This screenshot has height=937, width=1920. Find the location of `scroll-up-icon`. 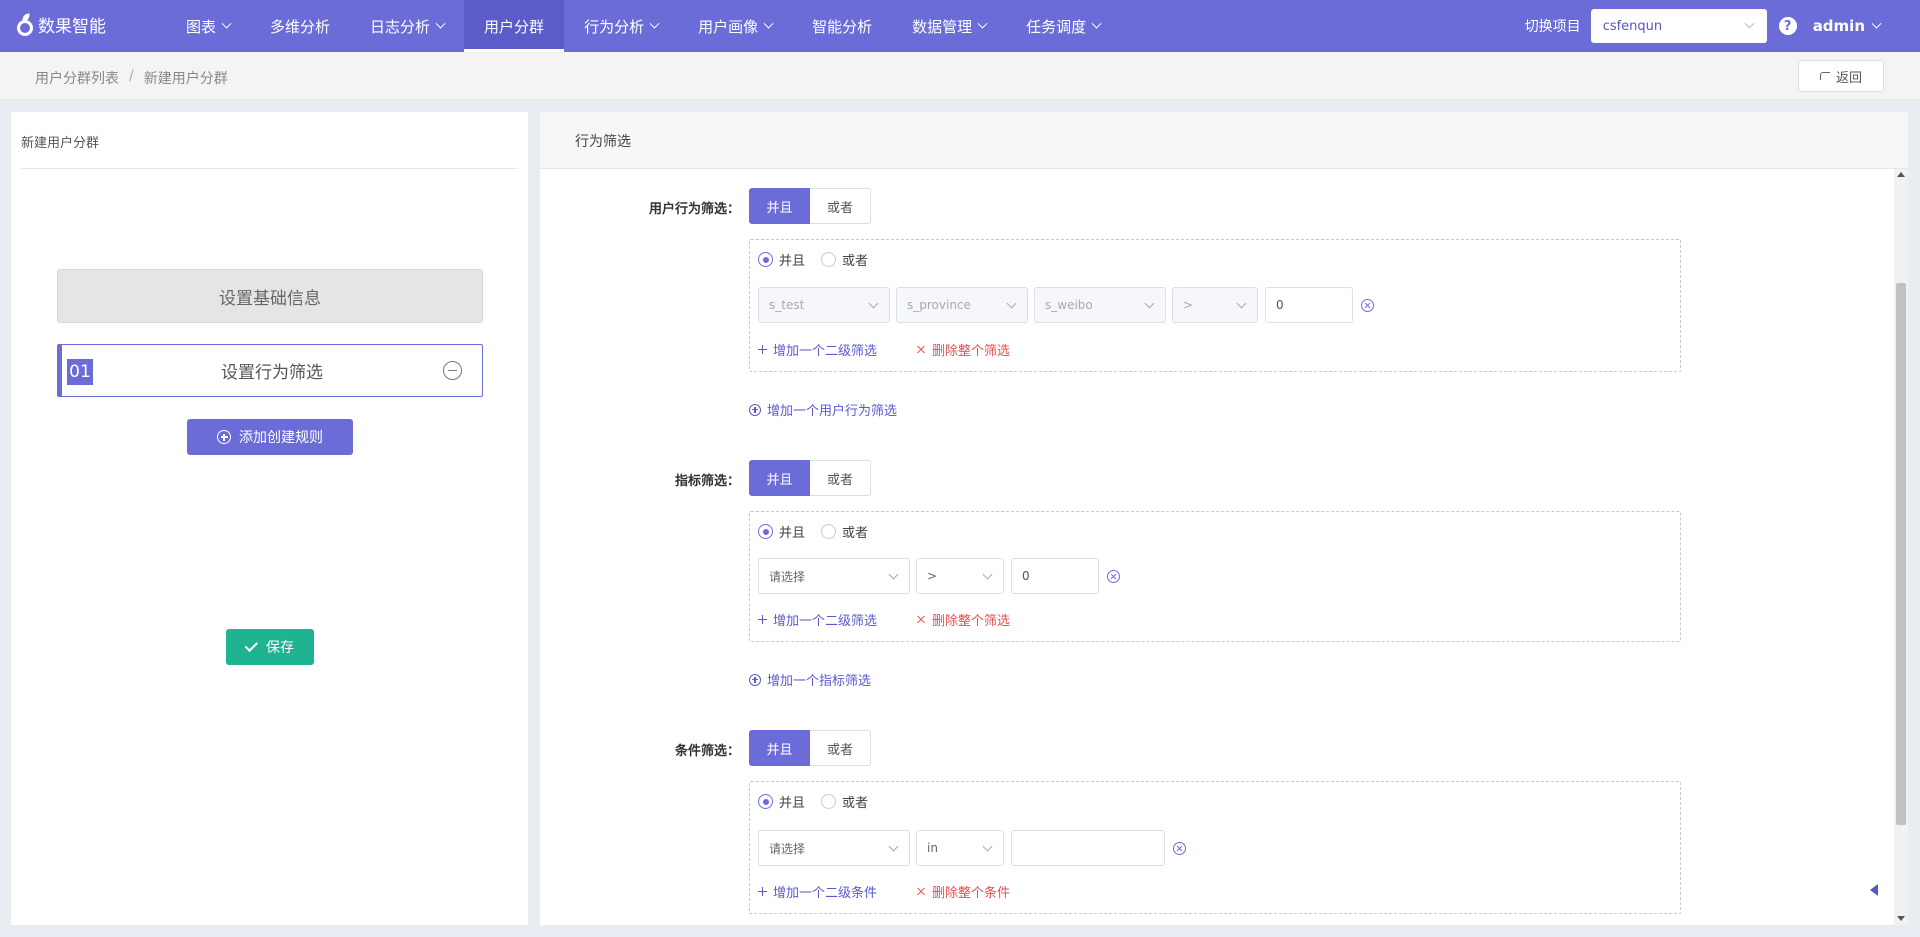

scroll-up-icon is located at coordinates (1901, 174).